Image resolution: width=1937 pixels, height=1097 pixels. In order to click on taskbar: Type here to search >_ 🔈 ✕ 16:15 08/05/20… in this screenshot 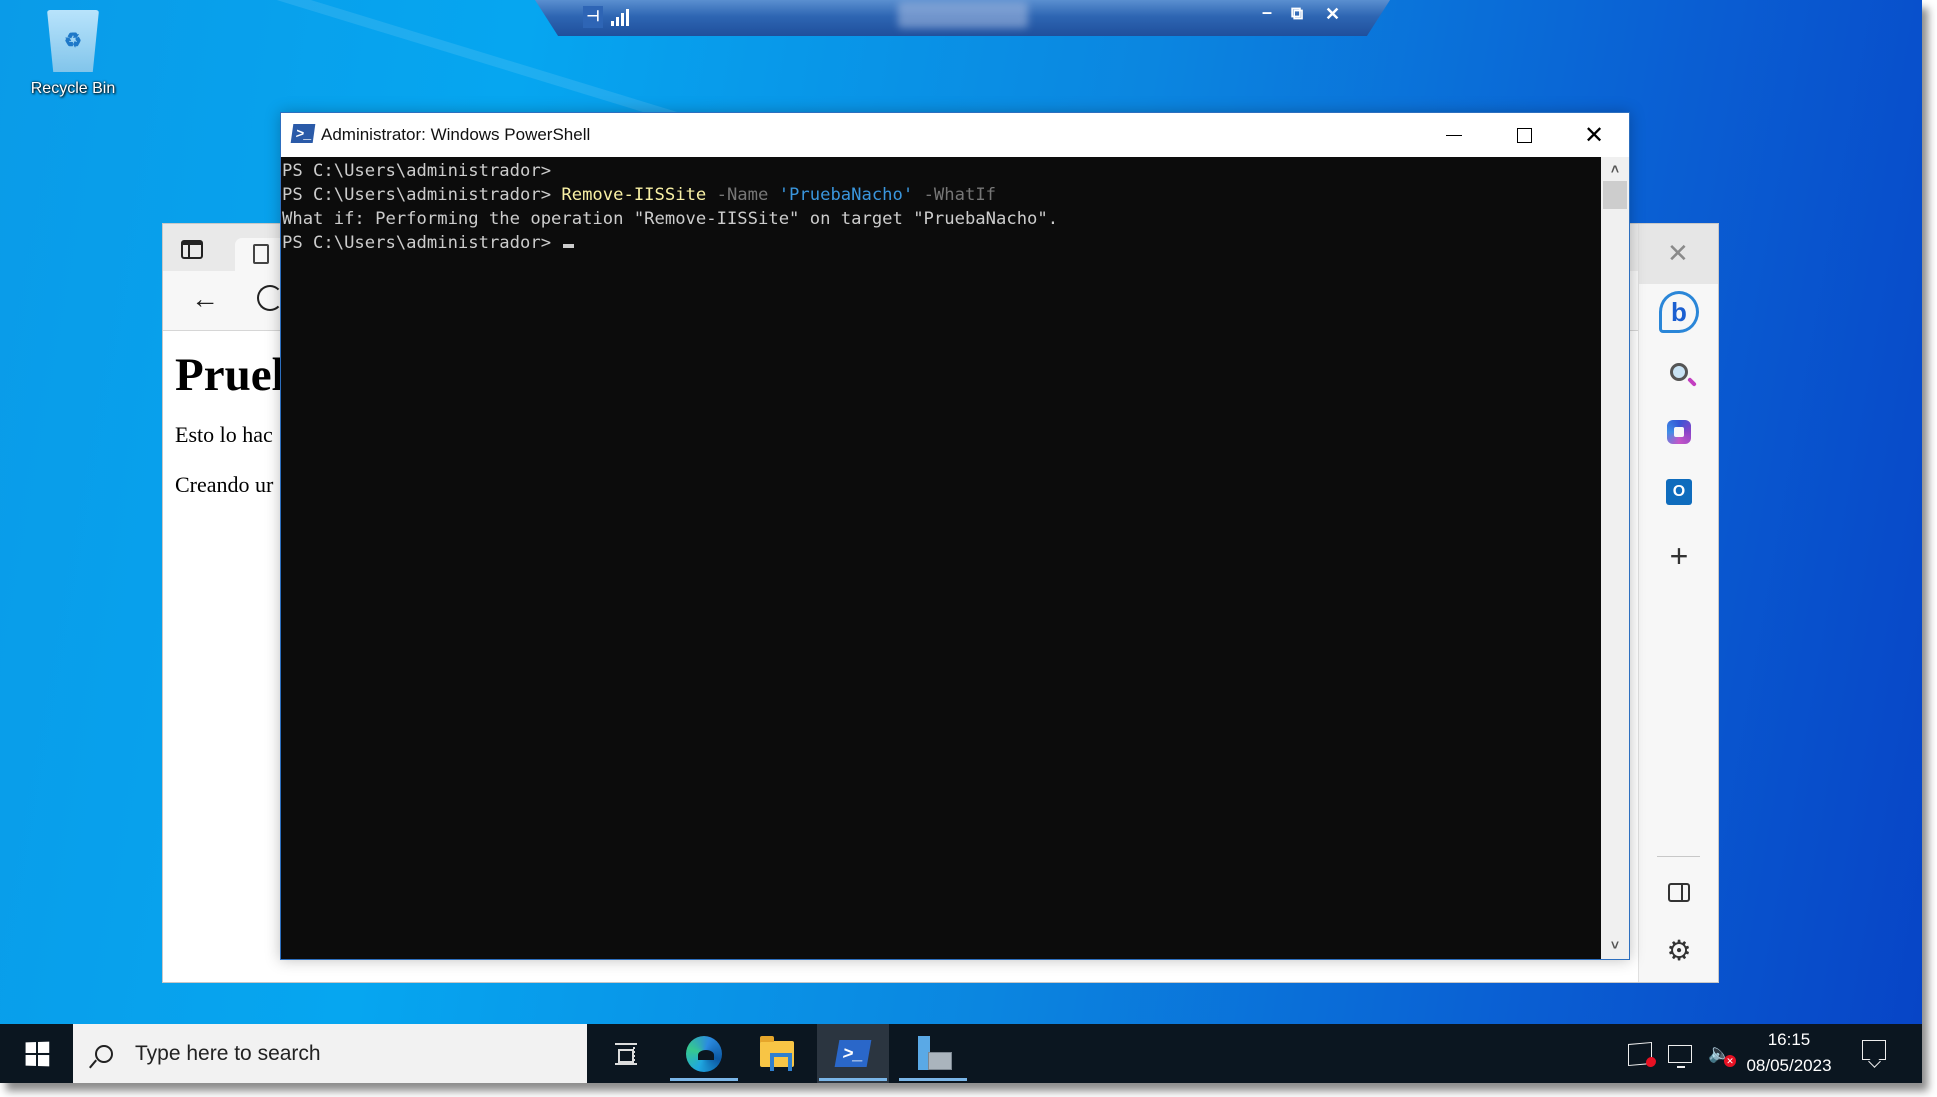, I will do `click(961, 1053)`.